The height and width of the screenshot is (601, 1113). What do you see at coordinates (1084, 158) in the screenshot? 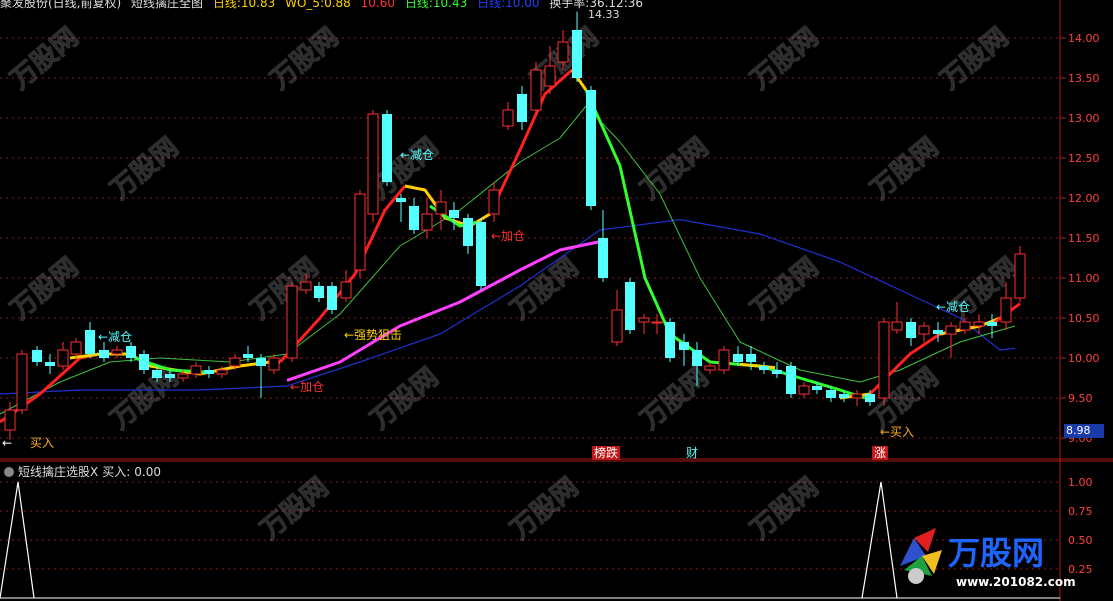
I see `axis-tick-label: 12.50` at bounding box center [1084, 158].